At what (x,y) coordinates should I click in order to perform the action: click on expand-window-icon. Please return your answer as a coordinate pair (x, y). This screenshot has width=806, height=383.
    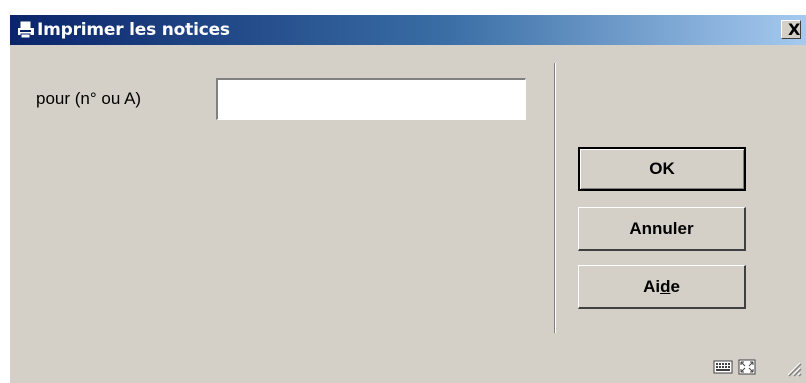
    Looking at the image, I should click on (747, 367).